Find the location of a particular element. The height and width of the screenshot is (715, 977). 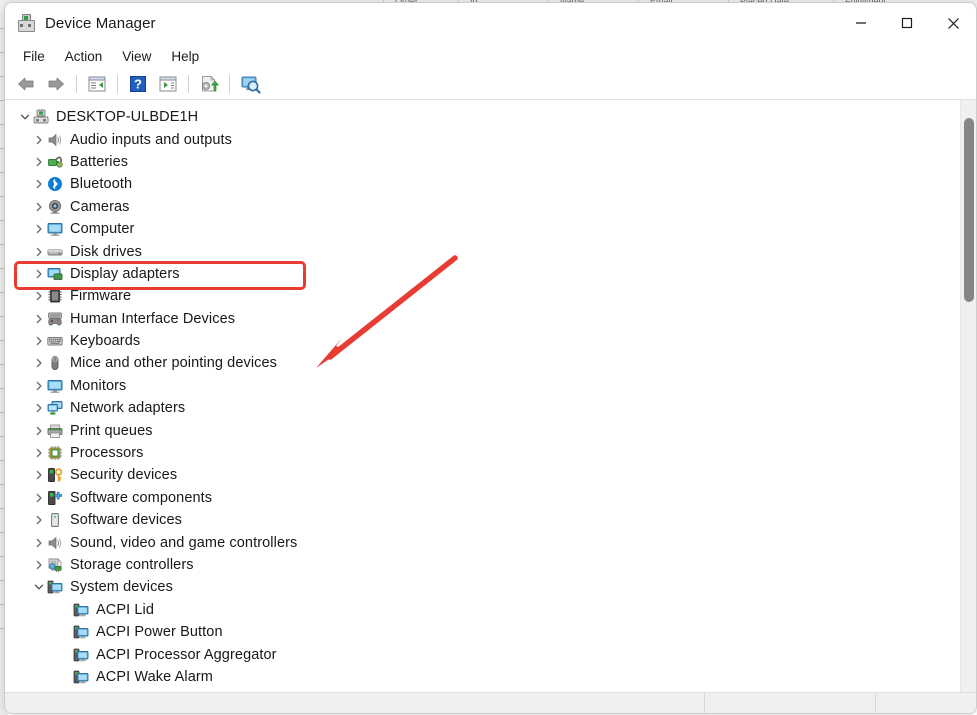

tree-item-display-adapters: Display adapters is located at coordinates (480, 274).